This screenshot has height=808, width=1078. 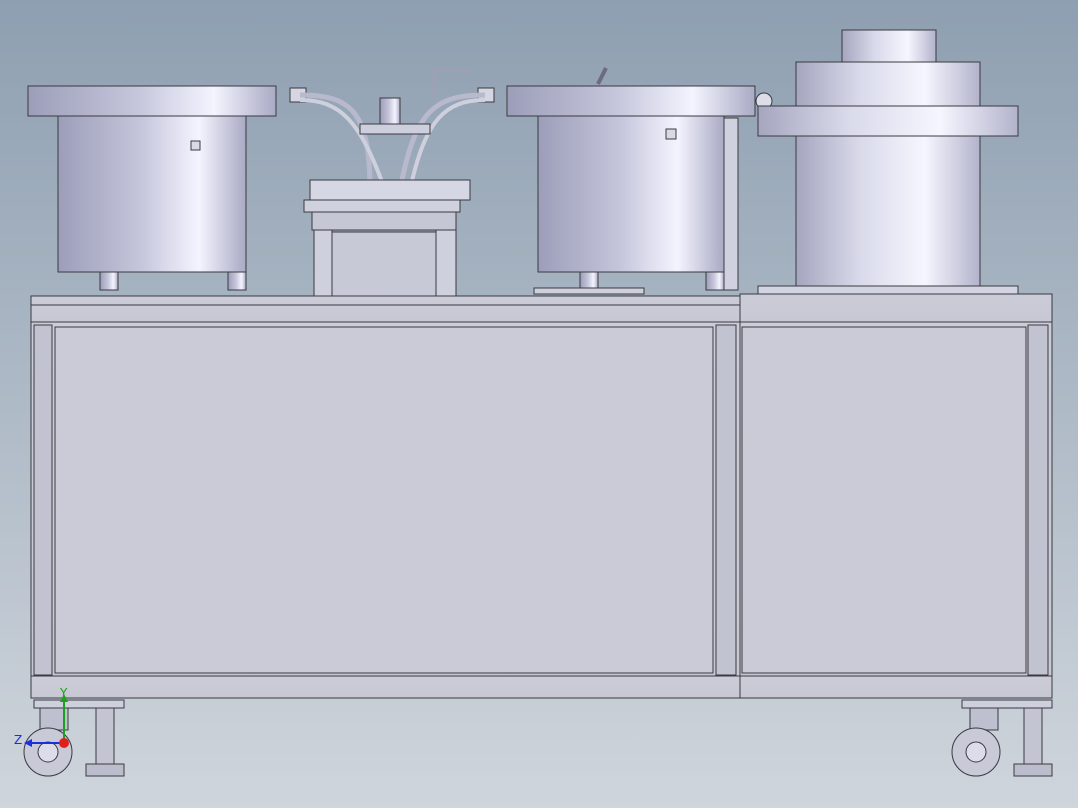 I want to click on middle-bowl-foot-right, so click(x=715, y=281).